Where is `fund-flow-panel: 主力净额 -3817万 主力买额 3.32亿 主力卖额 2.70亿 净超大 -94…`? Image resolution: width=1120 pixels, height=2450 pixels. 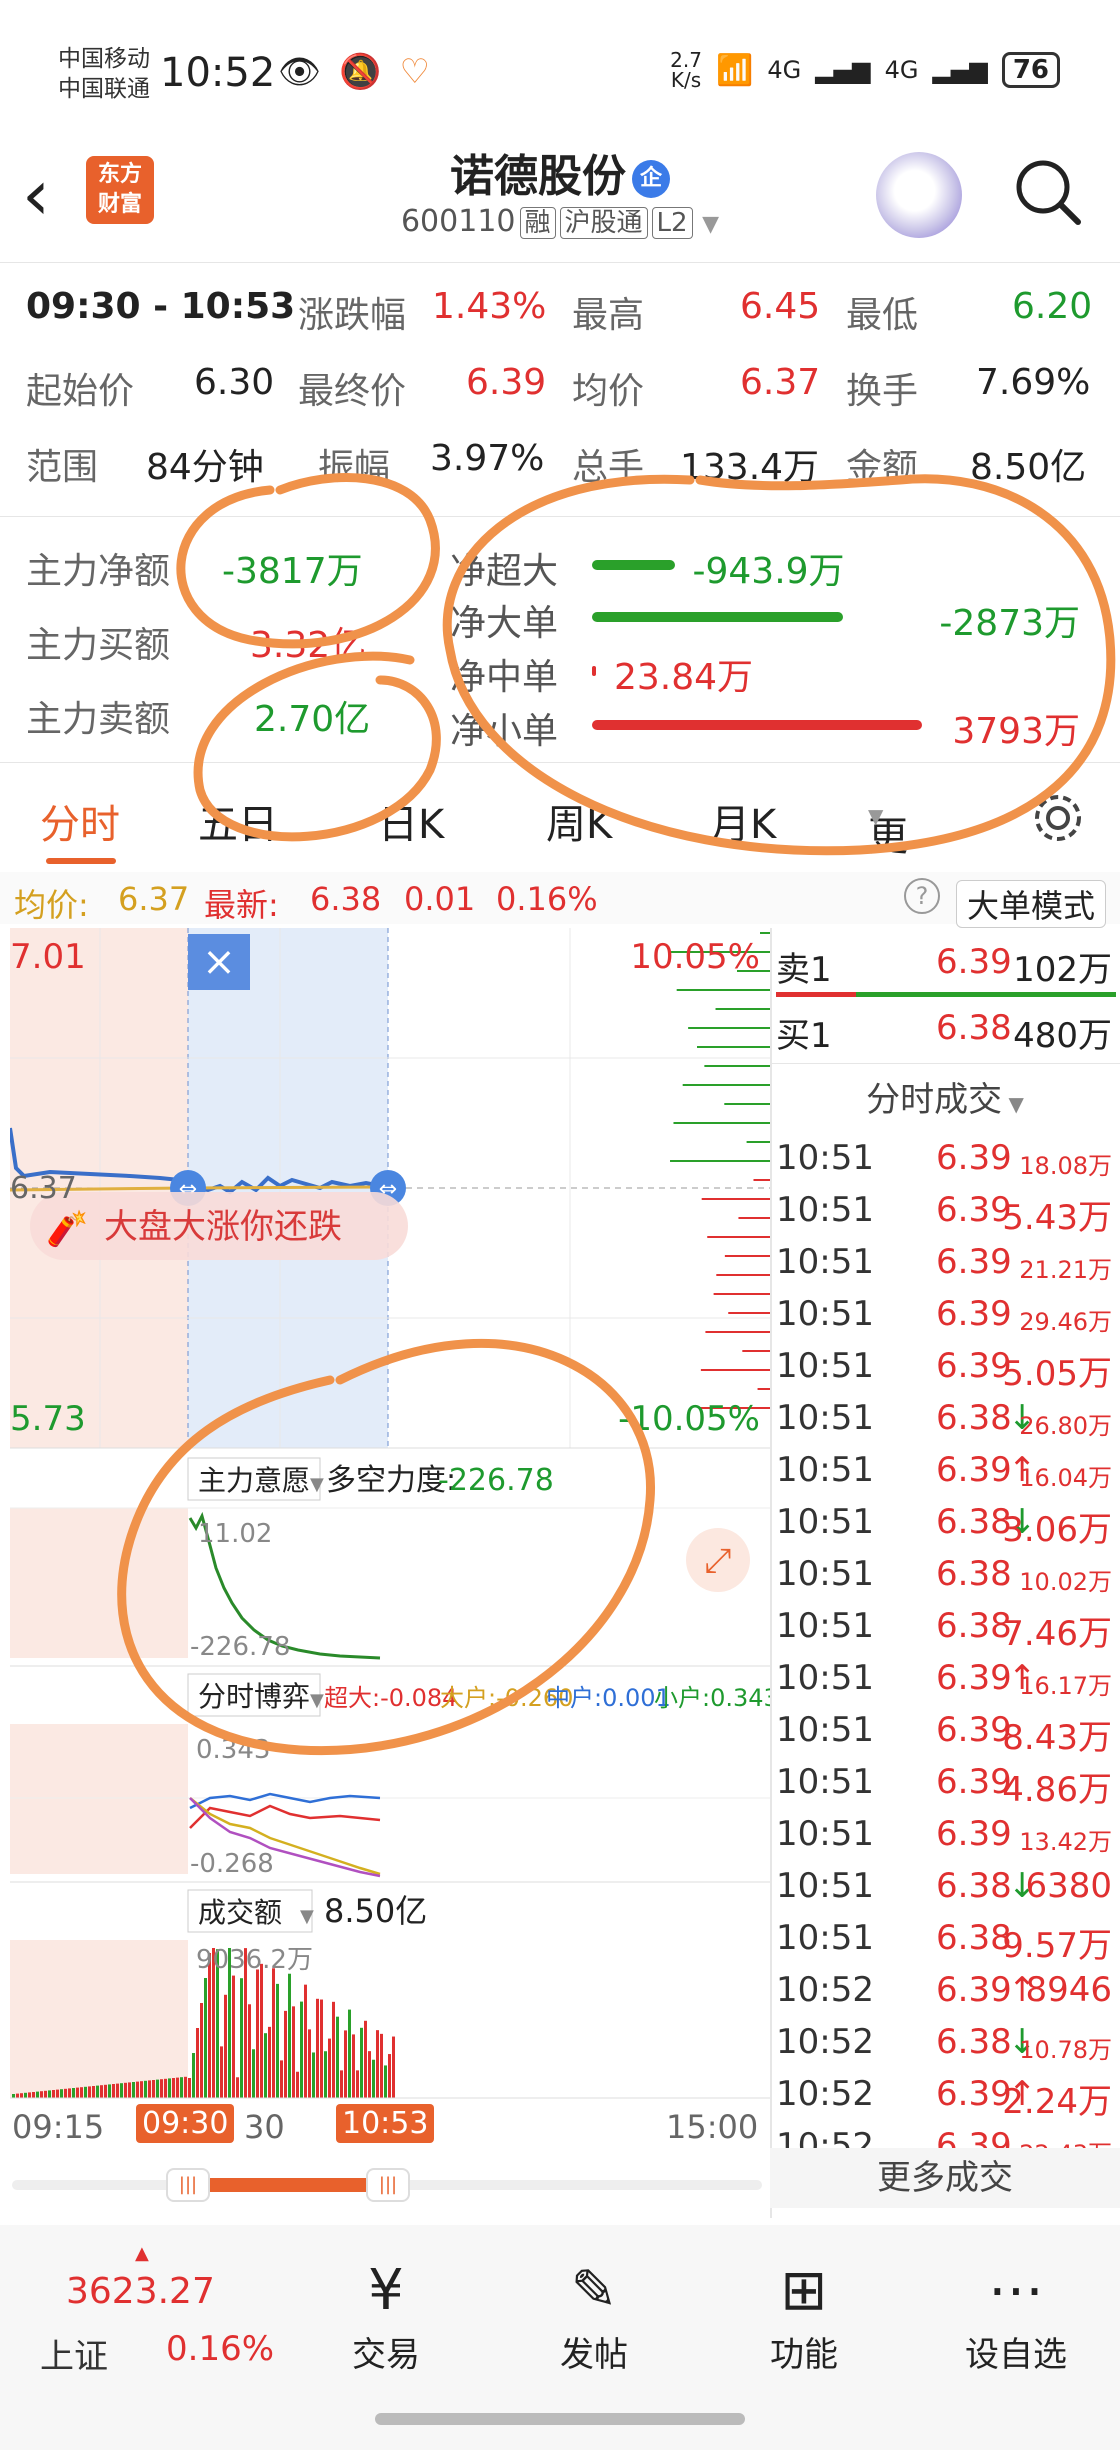
fund-flow-panel: 主力净额 -3817万 主力买额 3.32亿 主力卖额 2.70亿 净超大 -94… is located at coordinates (560, 640).